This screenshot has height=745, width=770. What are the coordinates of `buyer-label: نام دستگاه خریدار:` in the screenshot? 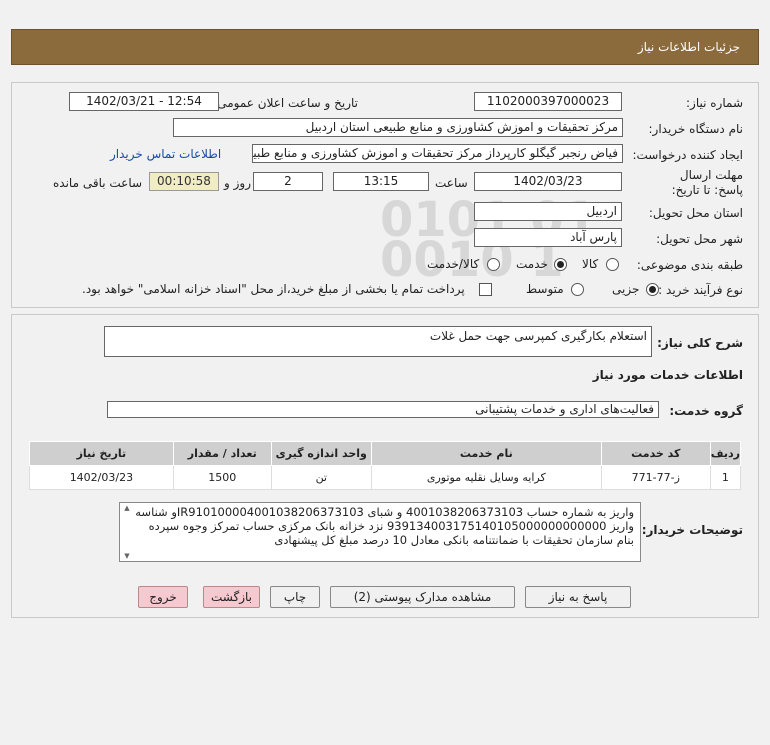 It's located at (696, 129).